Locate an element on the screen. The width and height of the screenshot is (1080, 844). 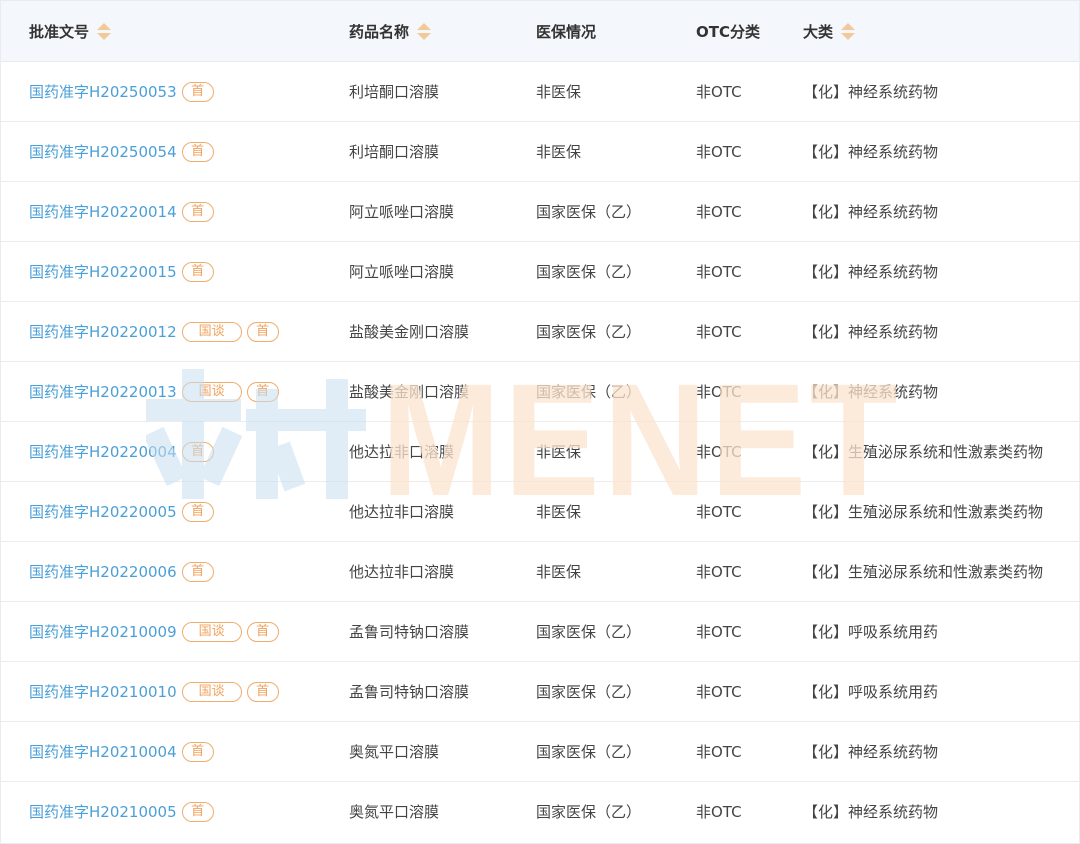
approval-no-link: 国药准字H20220014 is located at coordinates (103, 211).